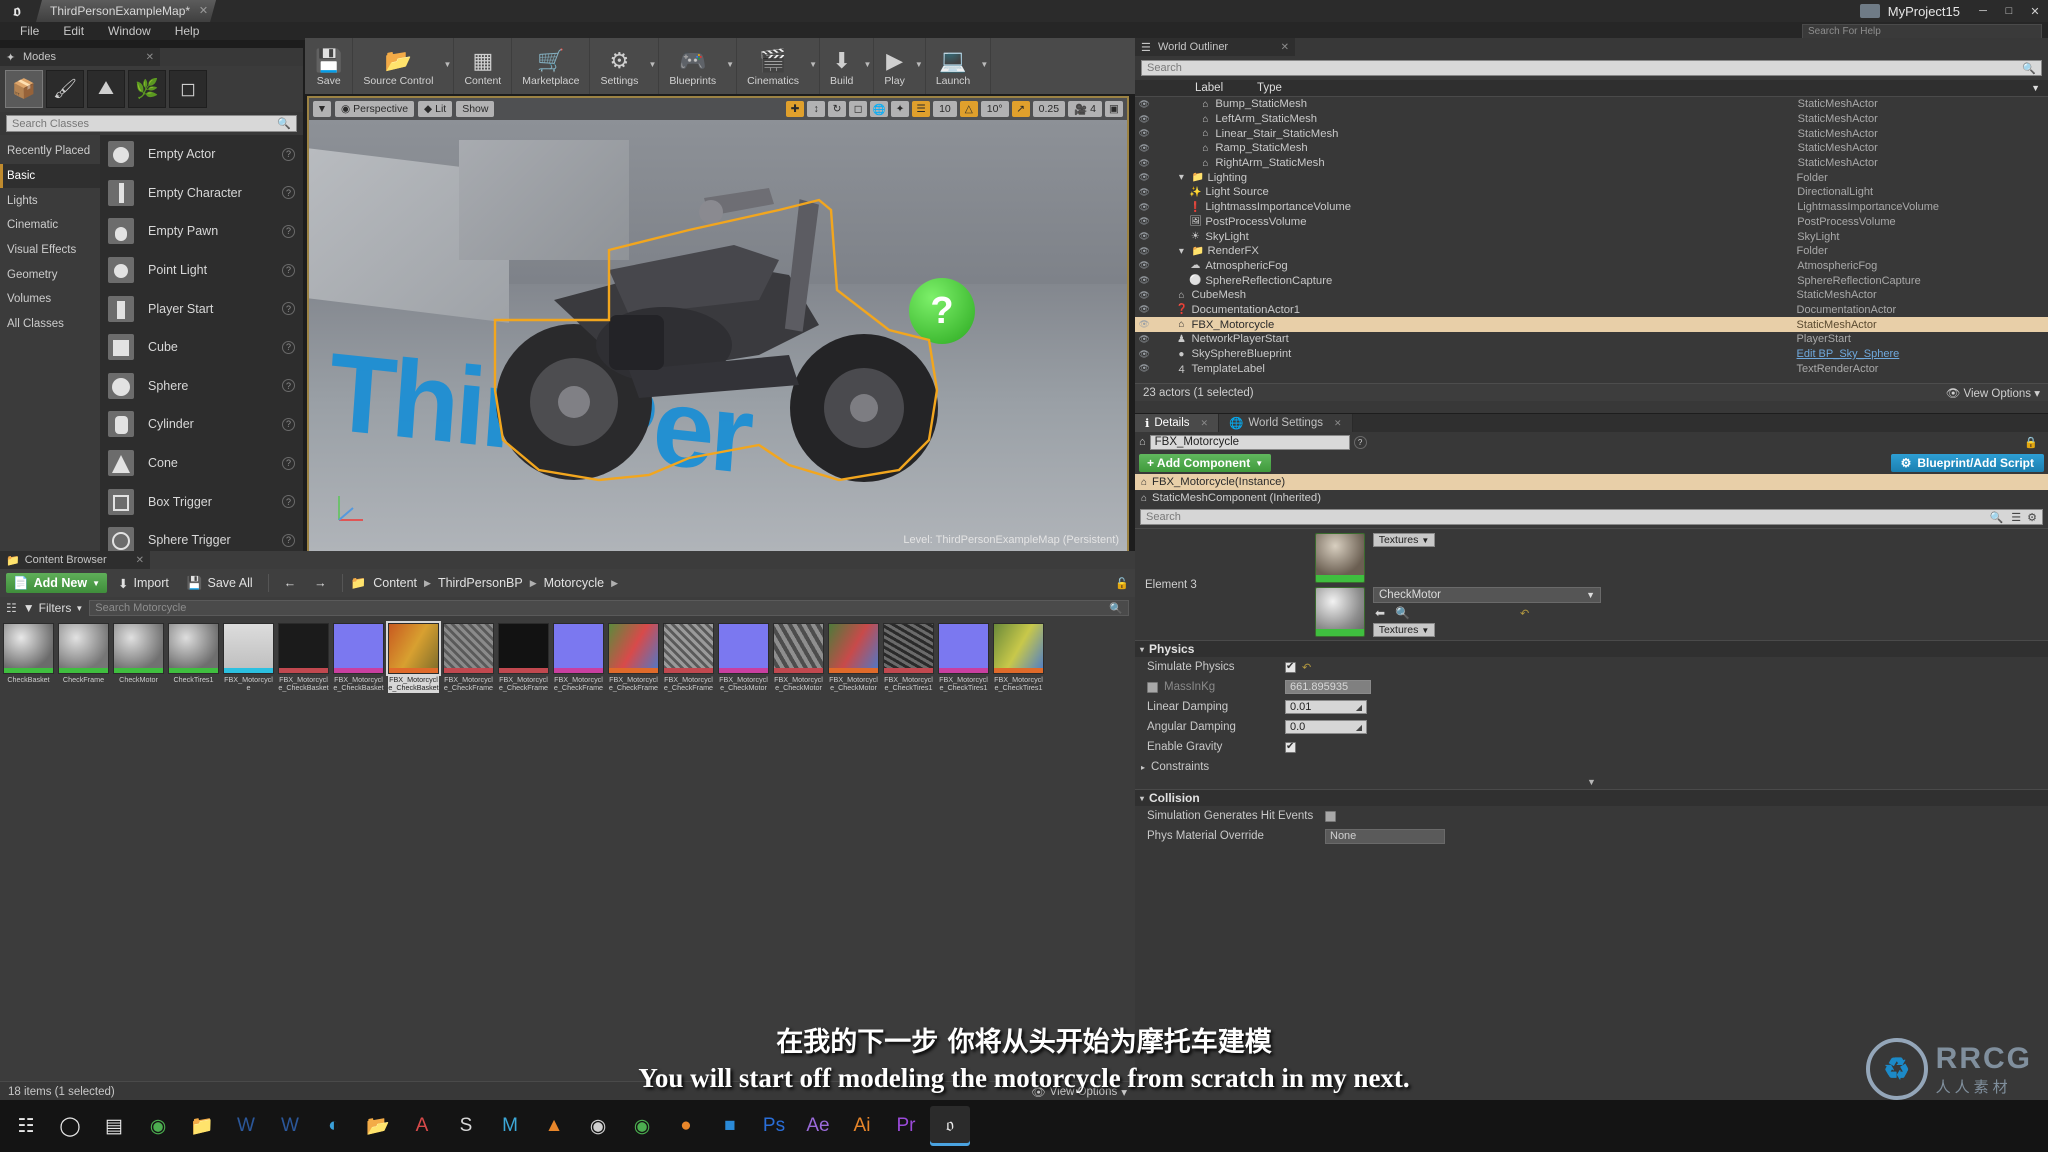 This screenshot has width=2048, height=1152. I want to click on launch-button: 💻 Launch ▼, so click(959, 66).